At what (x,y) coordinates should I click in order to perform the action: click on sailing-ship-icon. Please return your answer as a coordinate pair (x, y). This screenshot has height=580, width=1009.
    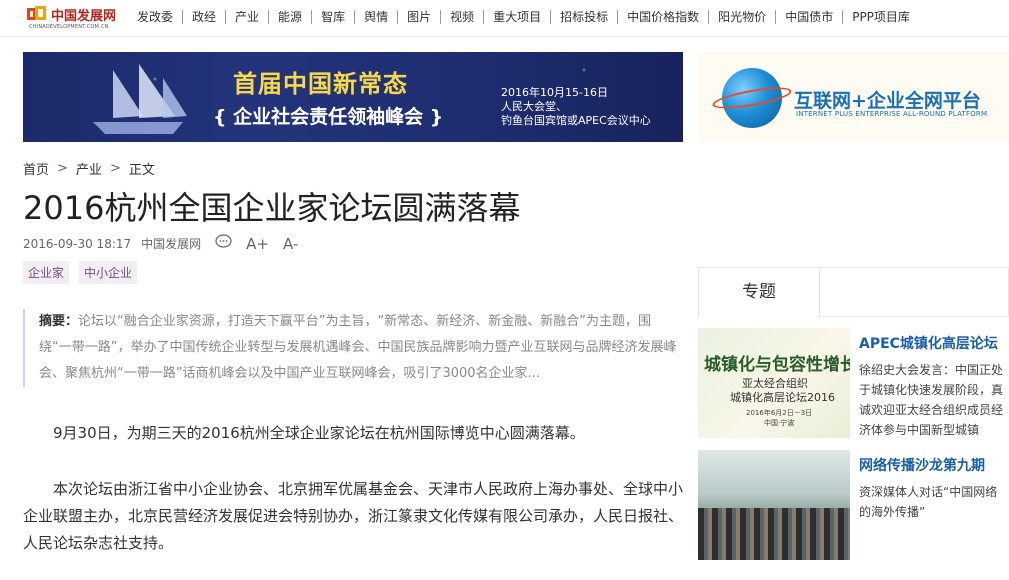
    Looking at the image, I should click on (140, 99).